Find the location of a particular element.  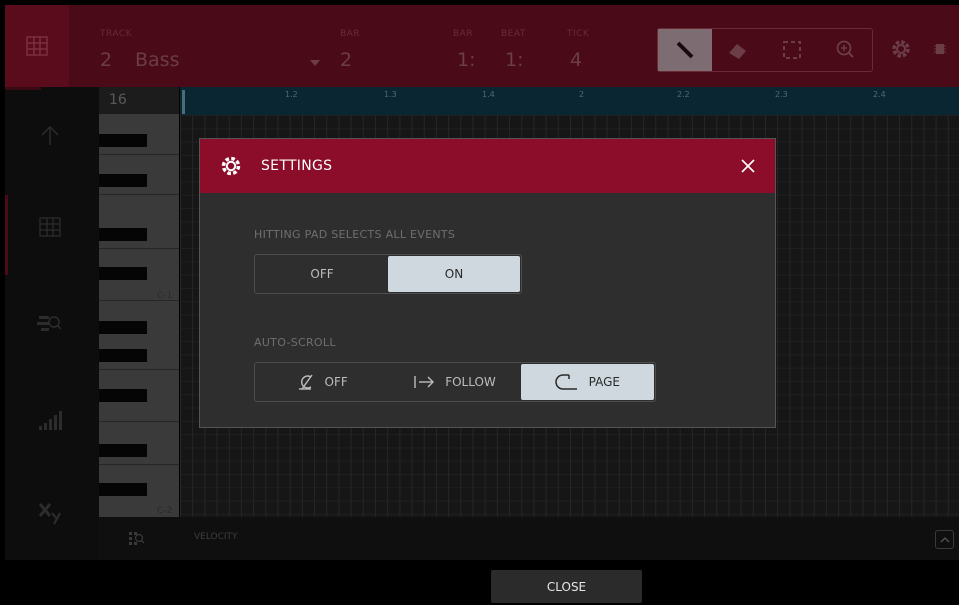

option-label: ON is located at coordinates (454, 274).